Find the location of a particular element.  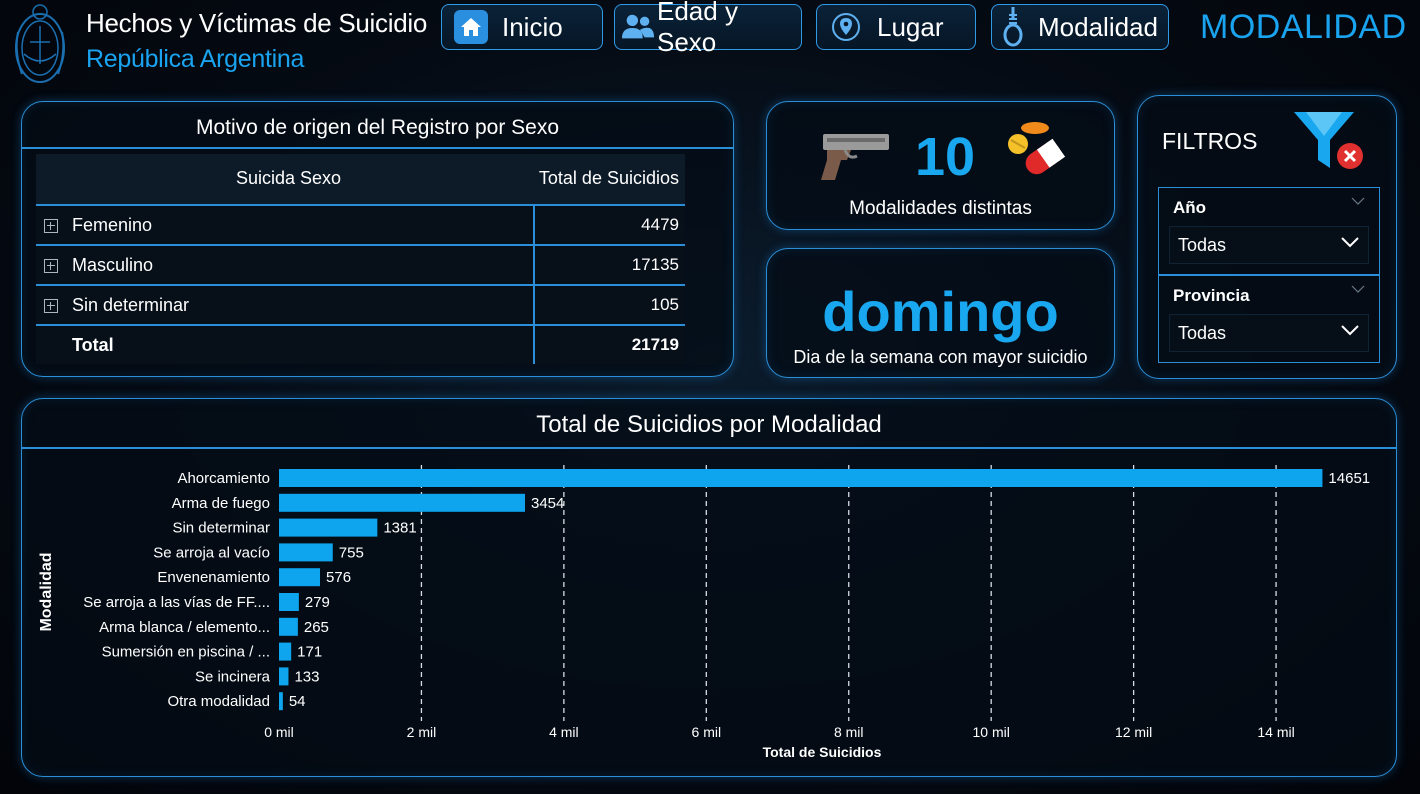

row-value: 105 is located at coordinates (664, 304).